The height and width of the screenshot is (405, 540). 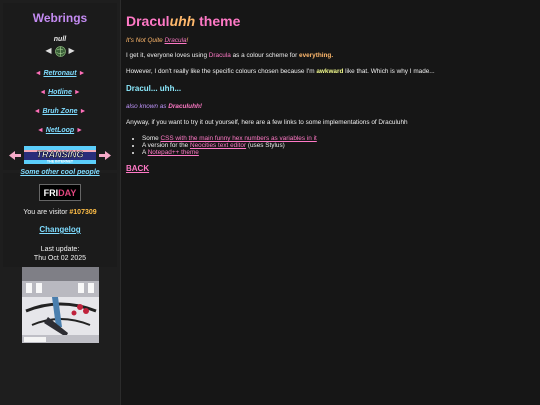 What do you see at coordinates (147, 106) in the screenshot?
I see `aka-prefix: also known as` at bounding box center [147, 106].